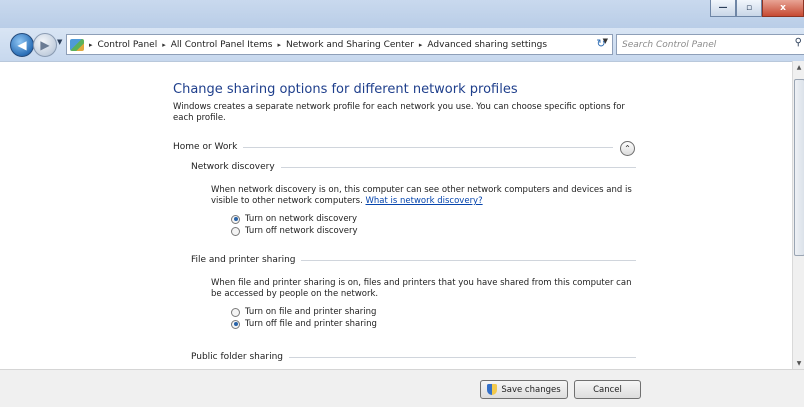  What do you see at coordinates (205, 147) in the screenshot?
I see `profile-name: Home or Work` at bounding box center [205, 147].